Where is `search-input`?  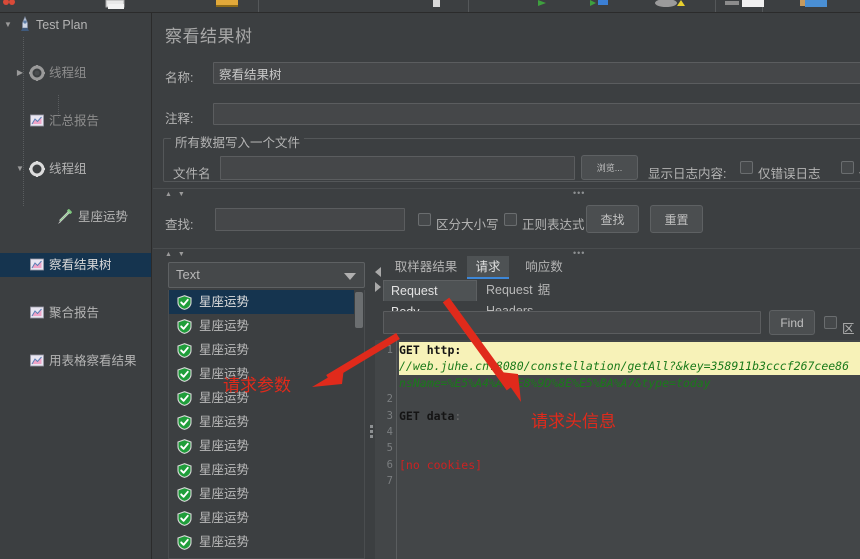
search-input is located at coordinates (310, 219).